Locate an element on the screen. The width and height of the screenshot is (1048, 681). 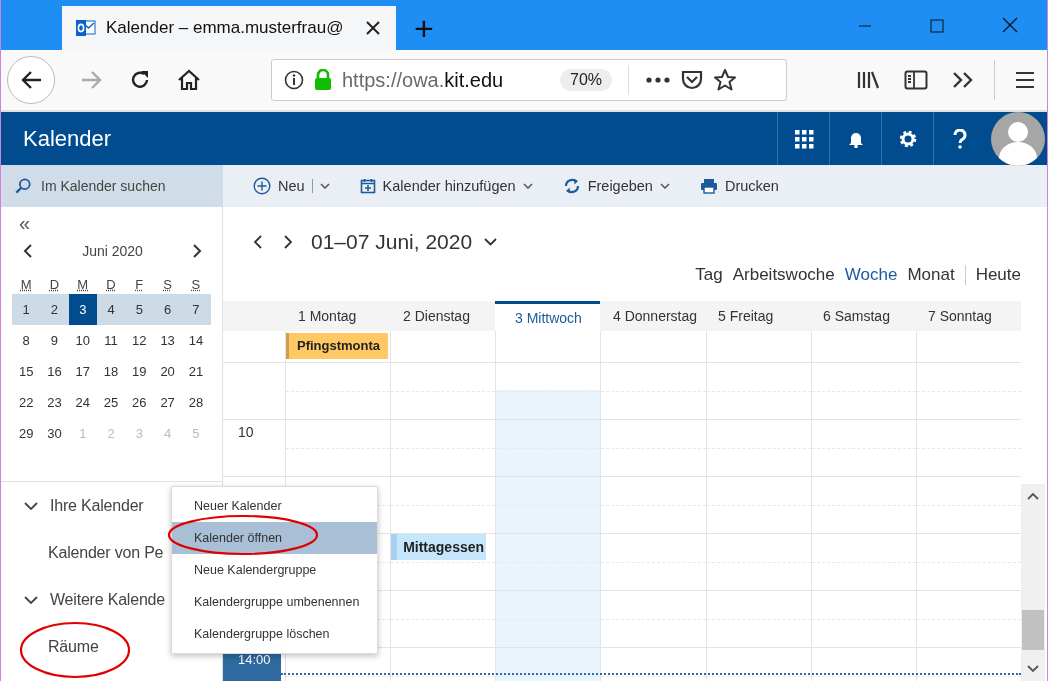
date-range-title: 01–07 Juni, 2020 is located at coordinates (392, 242).